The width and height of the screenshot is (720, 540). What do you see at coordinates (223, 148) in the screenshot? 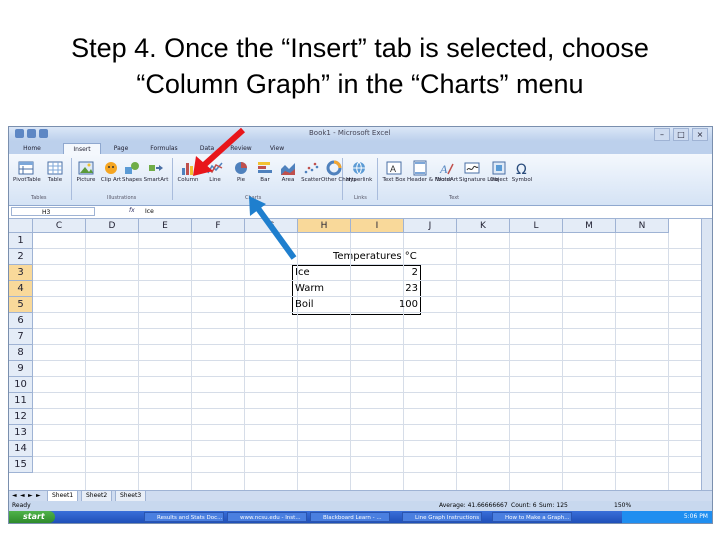
I see `red-arrow-shaft` at bounding box center [223, 148].